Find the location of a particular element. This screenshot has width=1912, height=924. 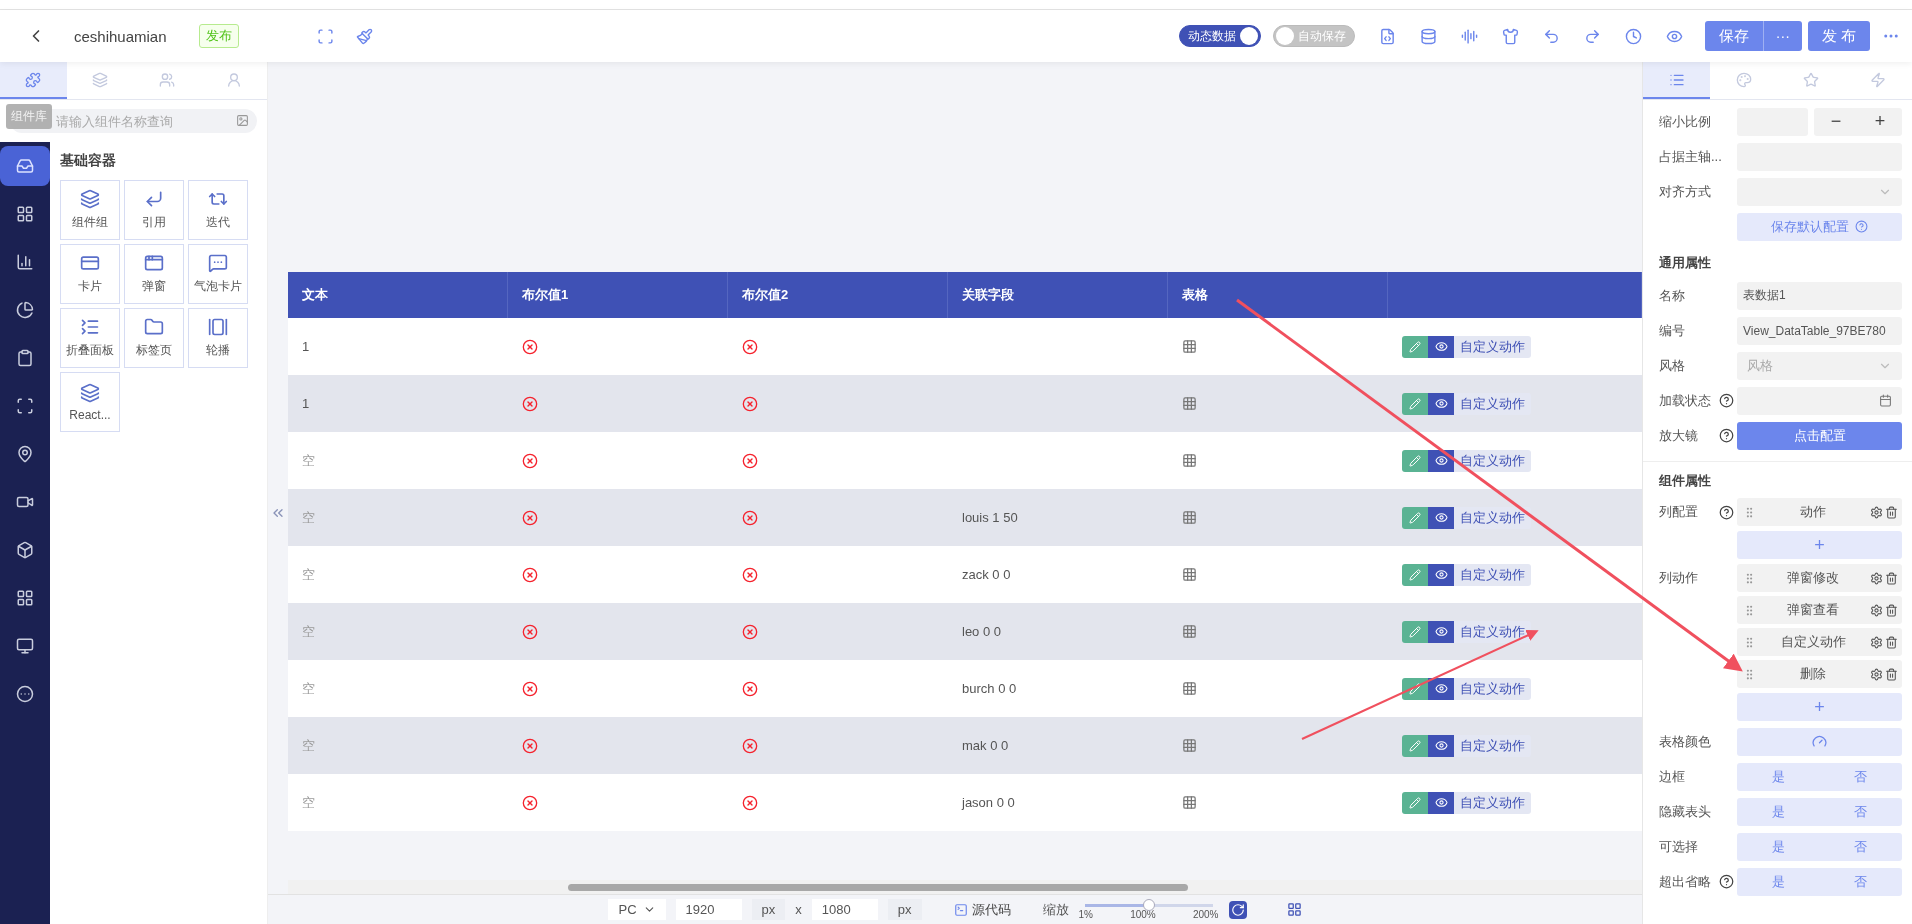

field-label: 风格 is located at coordinates (1672, 365).